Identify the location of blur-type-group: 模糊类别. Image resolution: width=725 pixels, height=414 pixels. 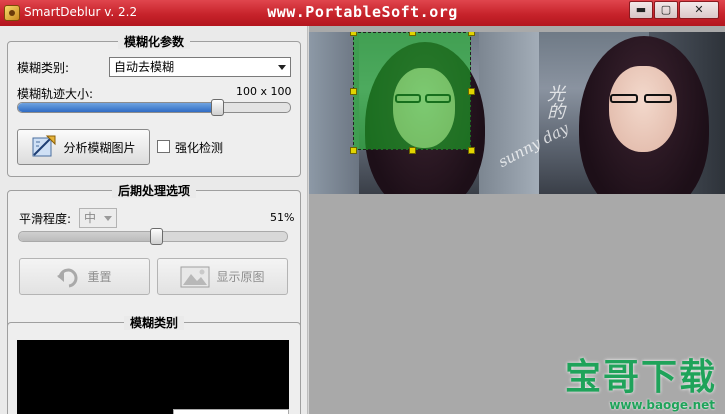
(154, 365).